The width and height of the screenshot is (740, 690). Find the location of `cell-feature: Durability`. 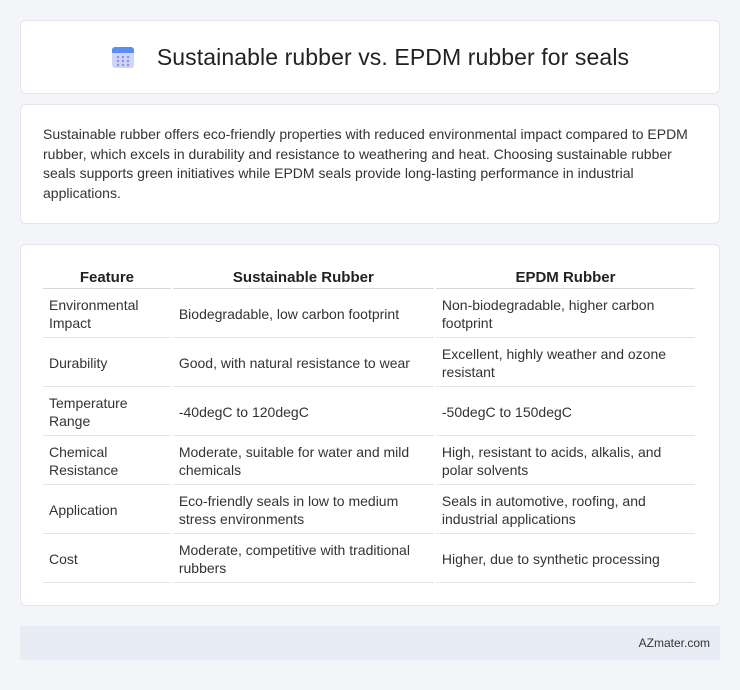

cell-feature: Durability is located at coordinates (107, 363).